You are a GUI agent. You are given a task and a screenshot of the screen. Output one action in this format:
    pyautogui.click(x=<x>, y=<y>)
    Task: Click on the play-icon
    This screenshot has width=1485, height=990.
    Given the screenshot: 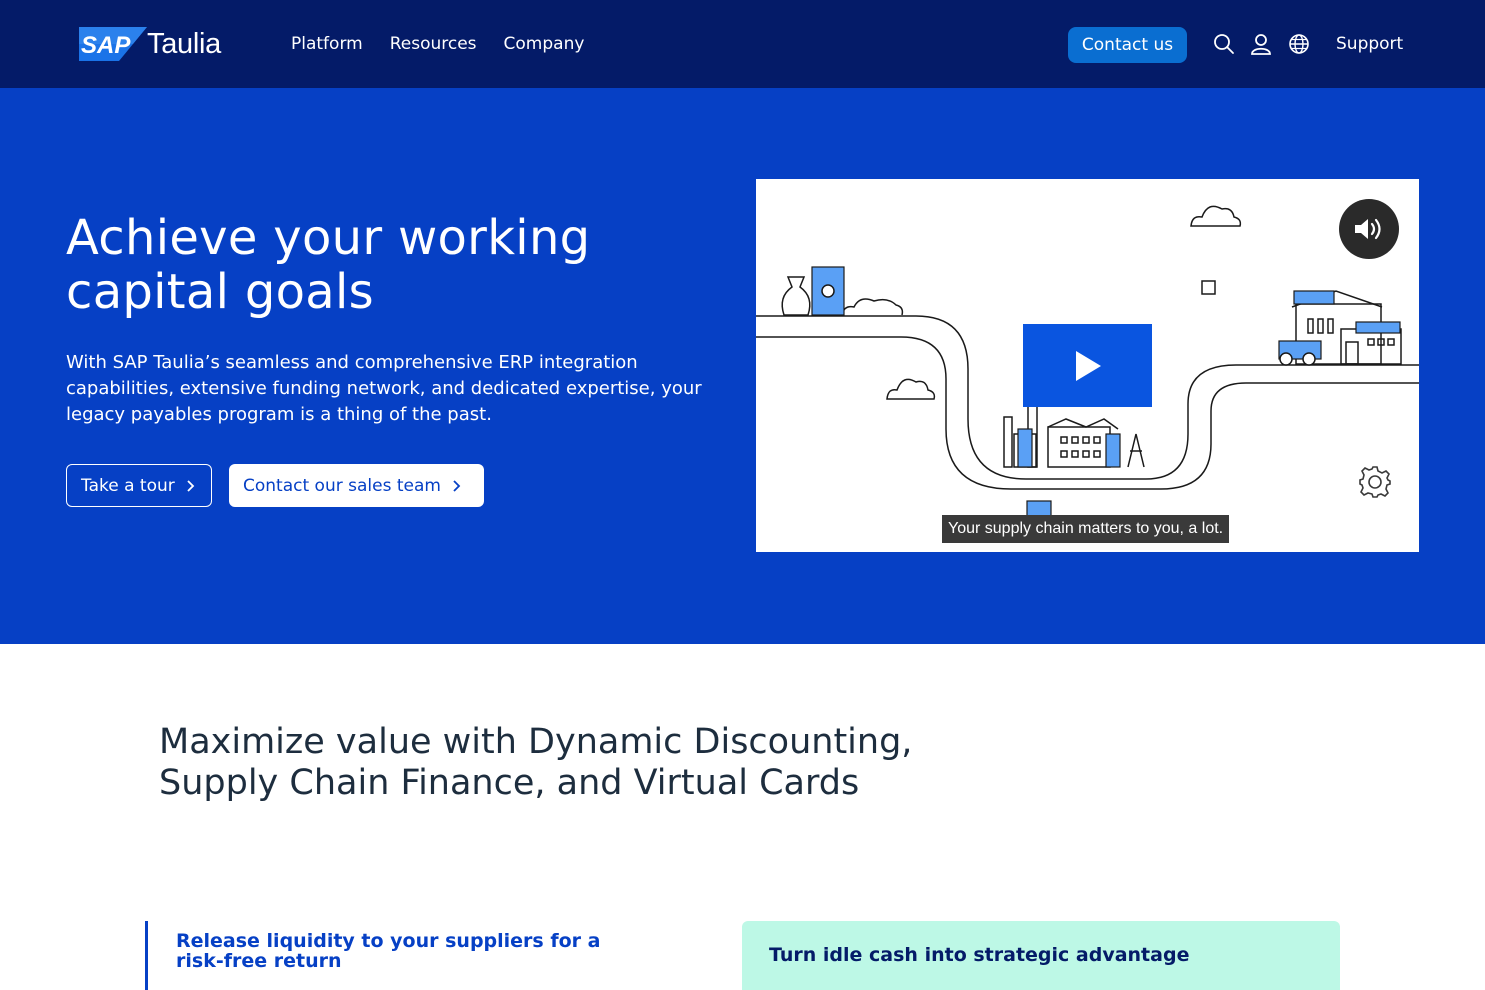 What is the action you would take?
    pyautogui.click(x=1088, y=365)
    